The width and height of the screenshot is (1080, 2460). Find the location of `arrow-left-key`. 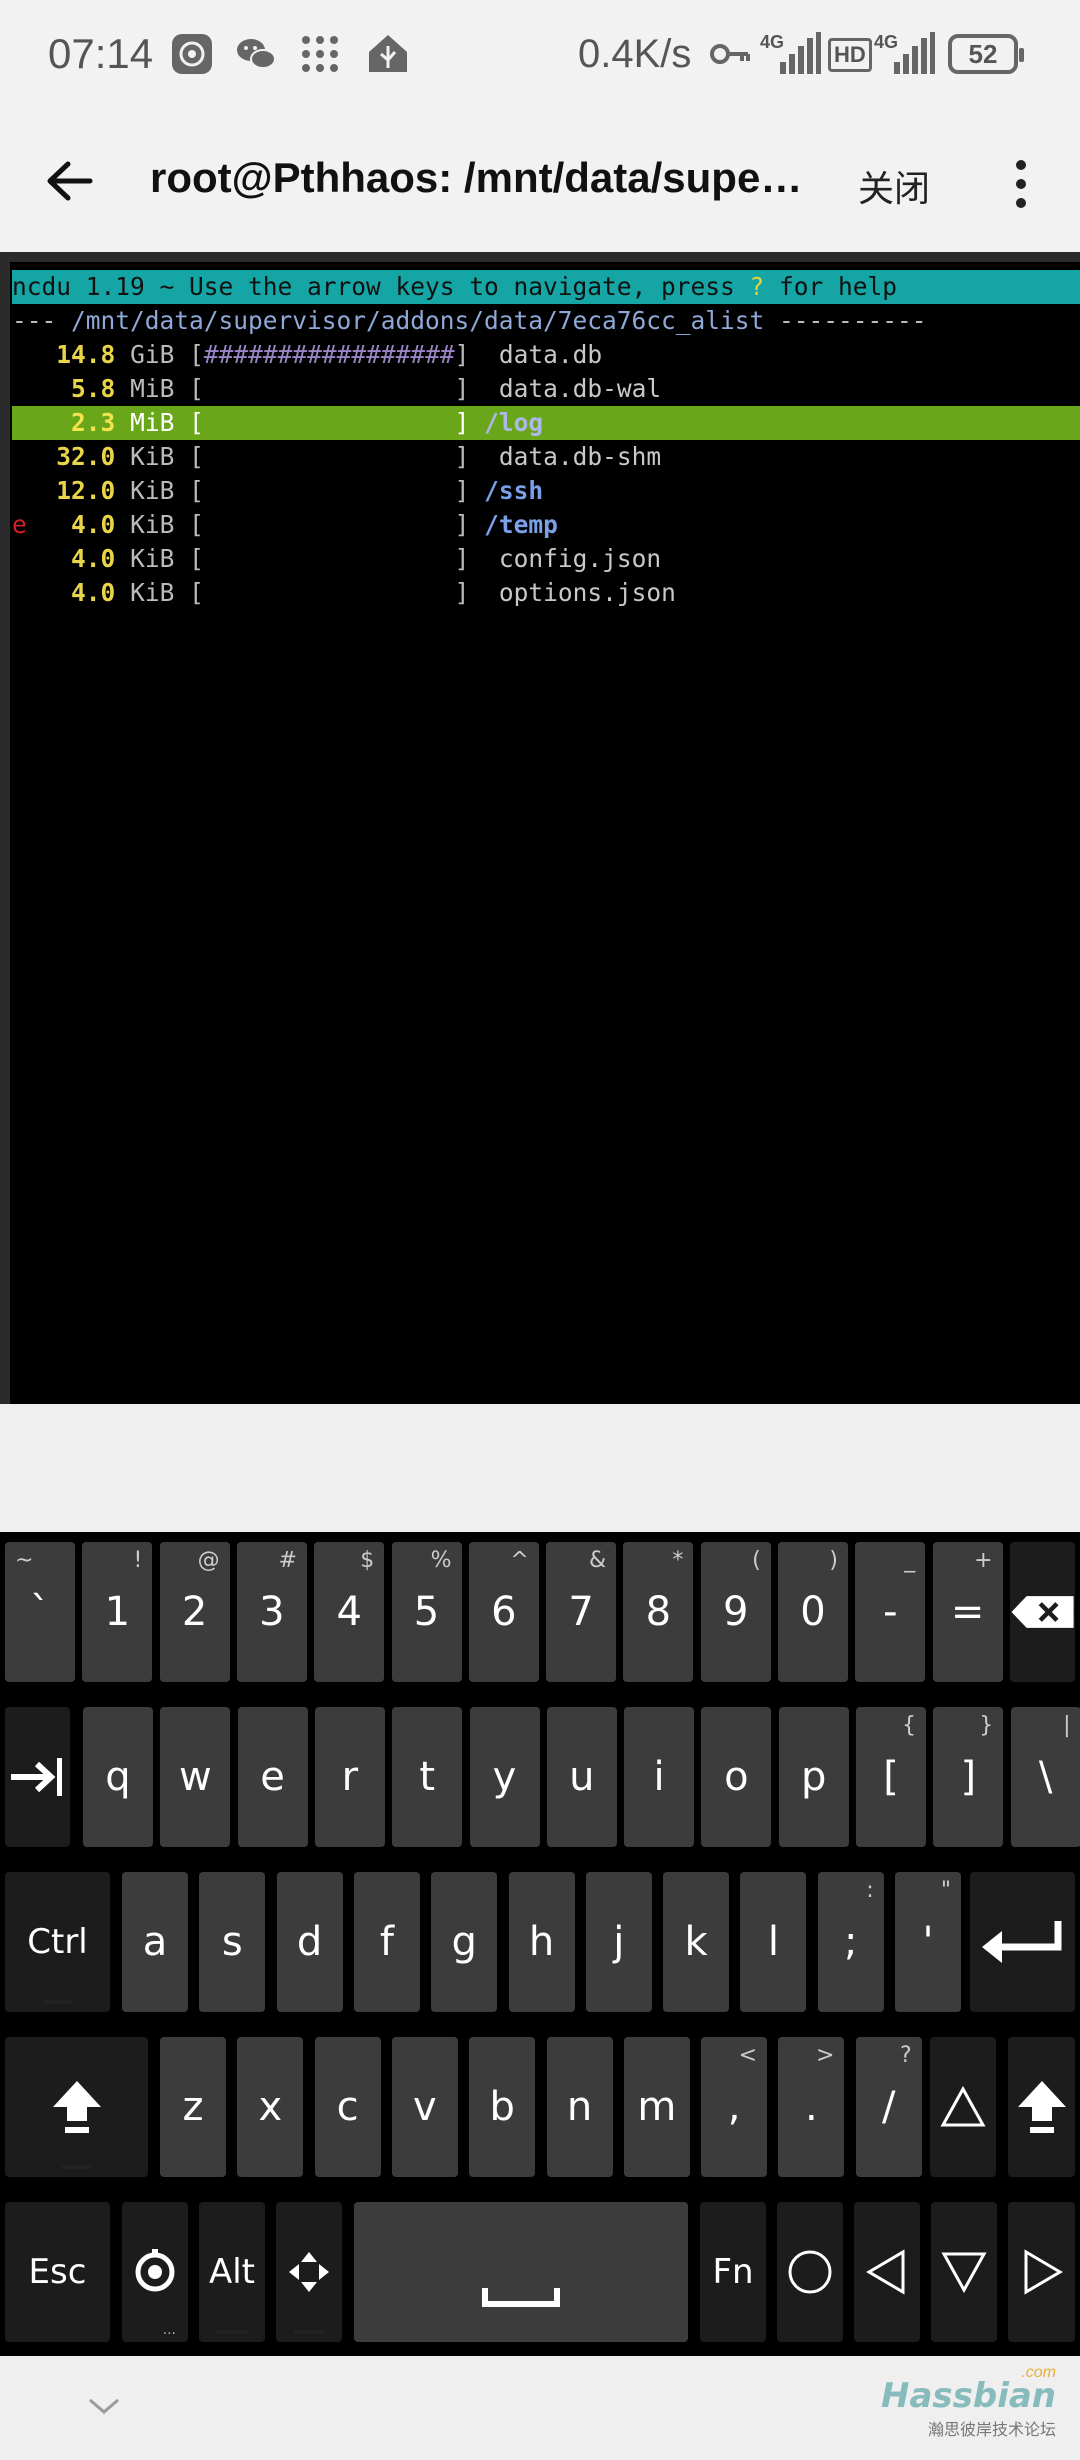

arrow-left-key is located at coordinates (887, 2272).